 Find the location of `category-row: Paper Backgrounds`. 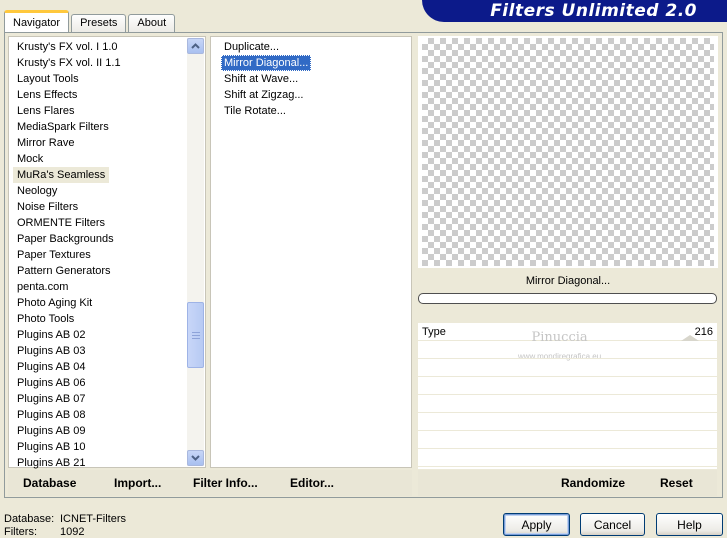

category-row: Paper Backgrounds is located at coordinates (101, 239).